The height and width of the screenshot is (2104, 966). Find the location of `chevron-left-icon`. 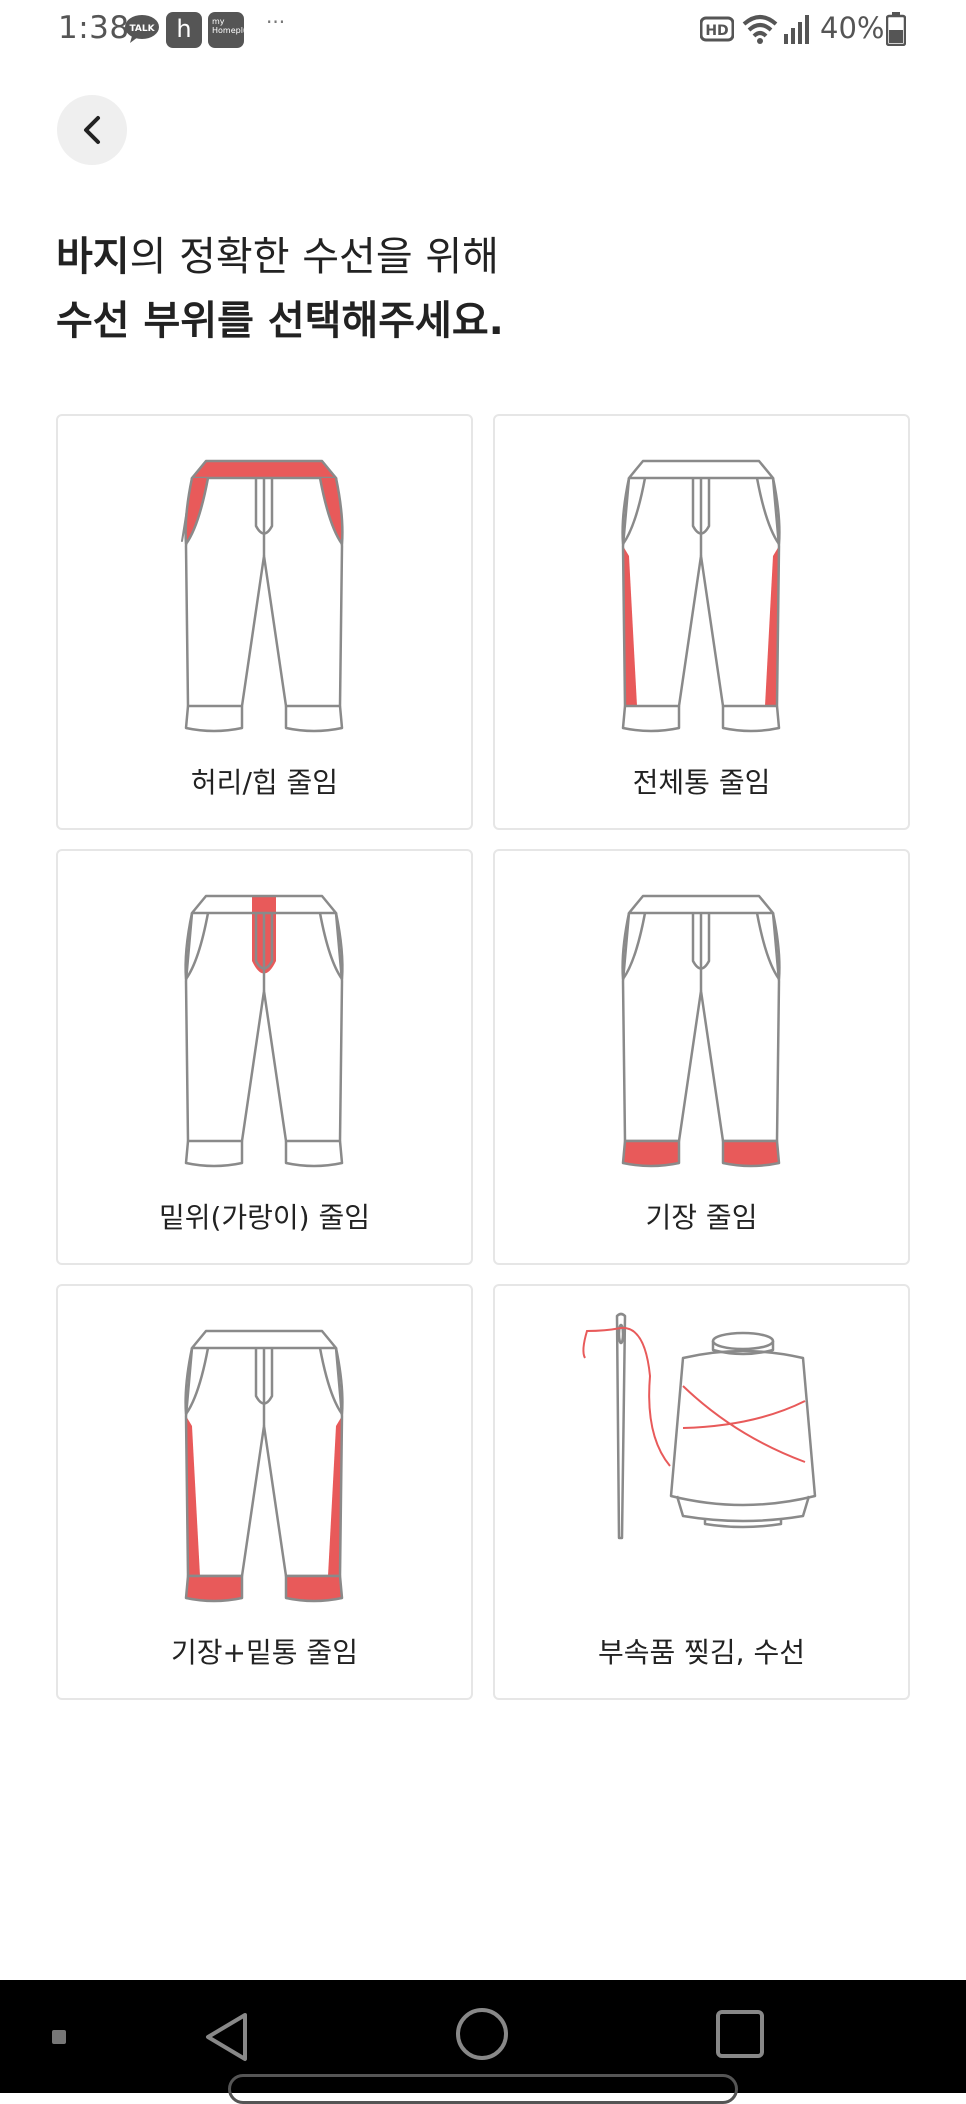

chevron-left-icon is located at coordinates (92, 130).